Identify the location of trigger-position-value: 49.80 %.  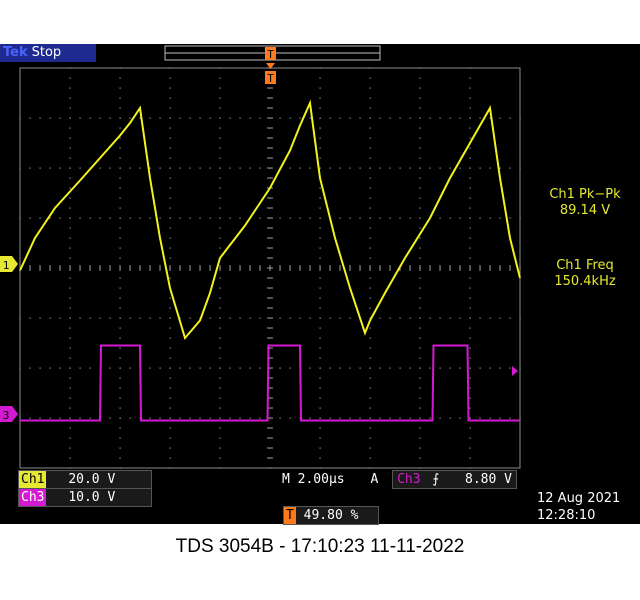
(331, 515).